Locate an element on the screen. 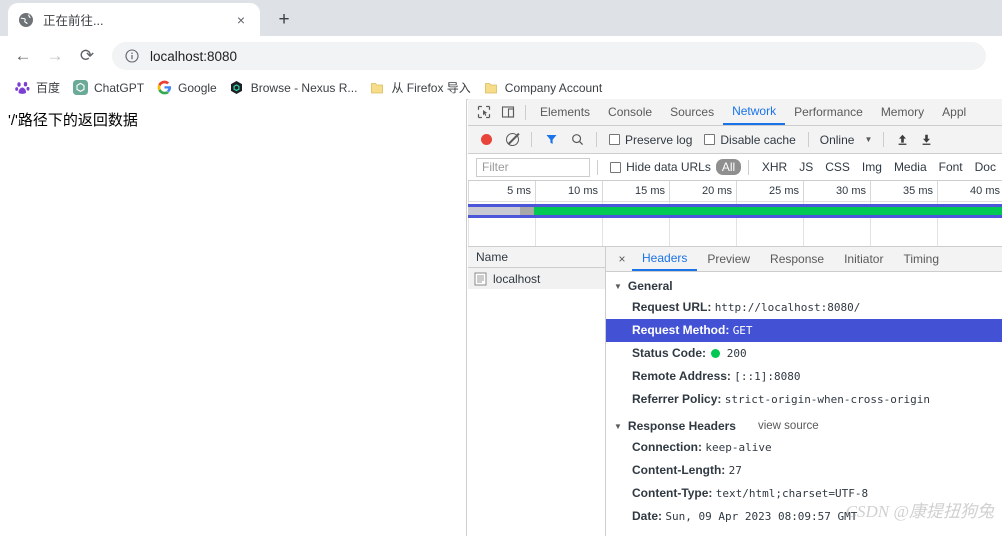 The width and height of the screenshot is (1002, 536). page-content-text: '/'路径下的返回数据 is located at coordinates (73, 120).